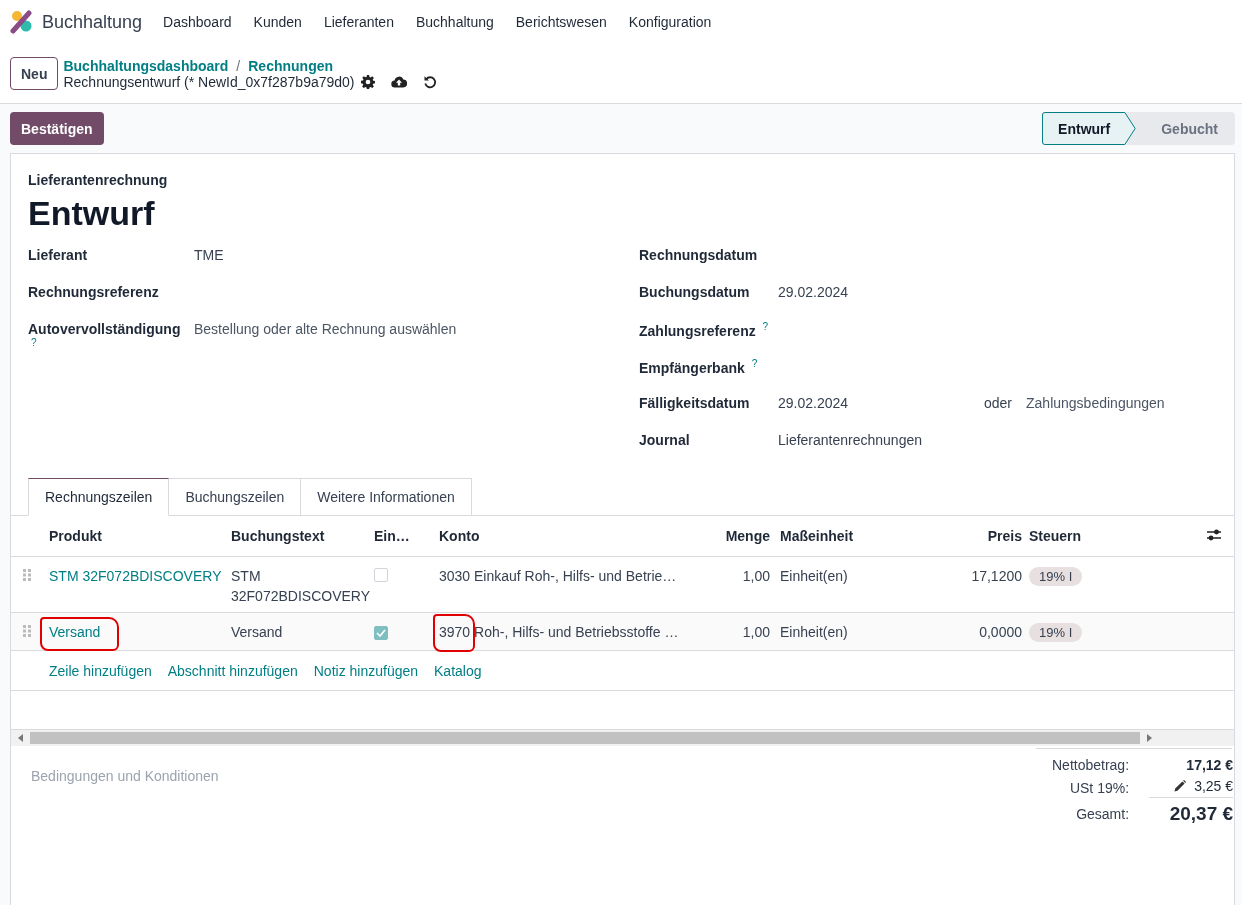  Describe the element at coordinates (996, 576) in the screenshot. I see `table-cell-text: 17,1200` at that location.